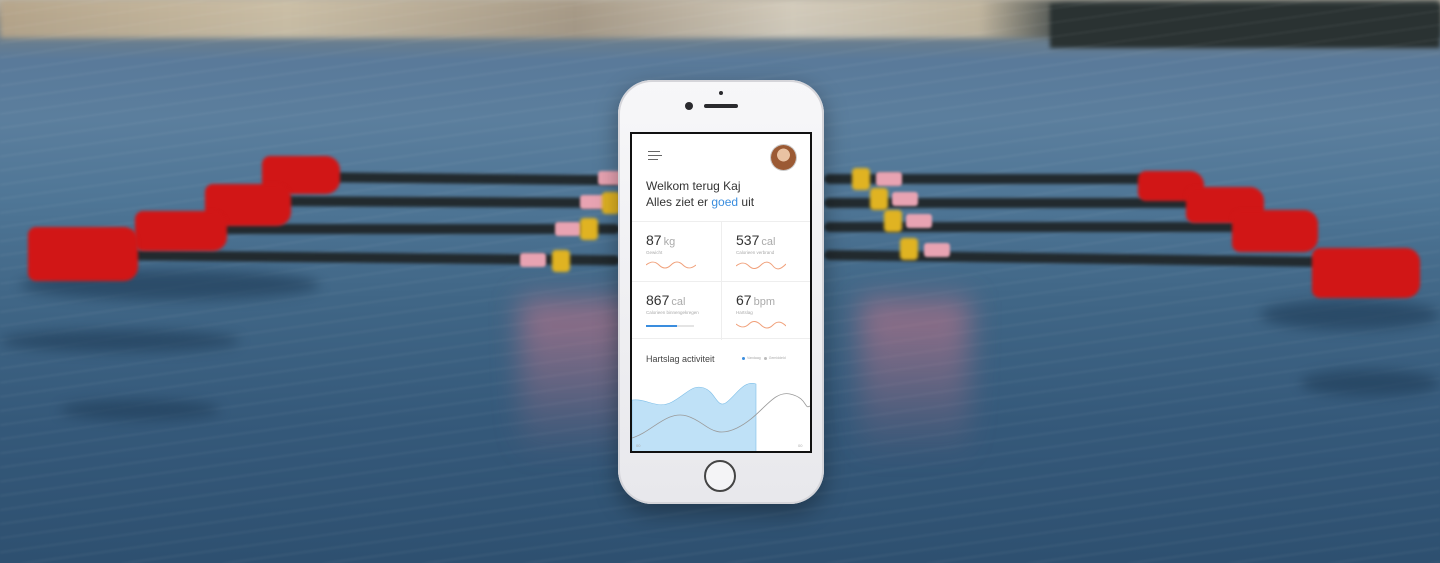 This screenshot has width=1440, height=563. What do you see at coordinates (755, 300) in the screenshot?
I see `stat-value: 67 bpm` at bounding box center [755, 300].